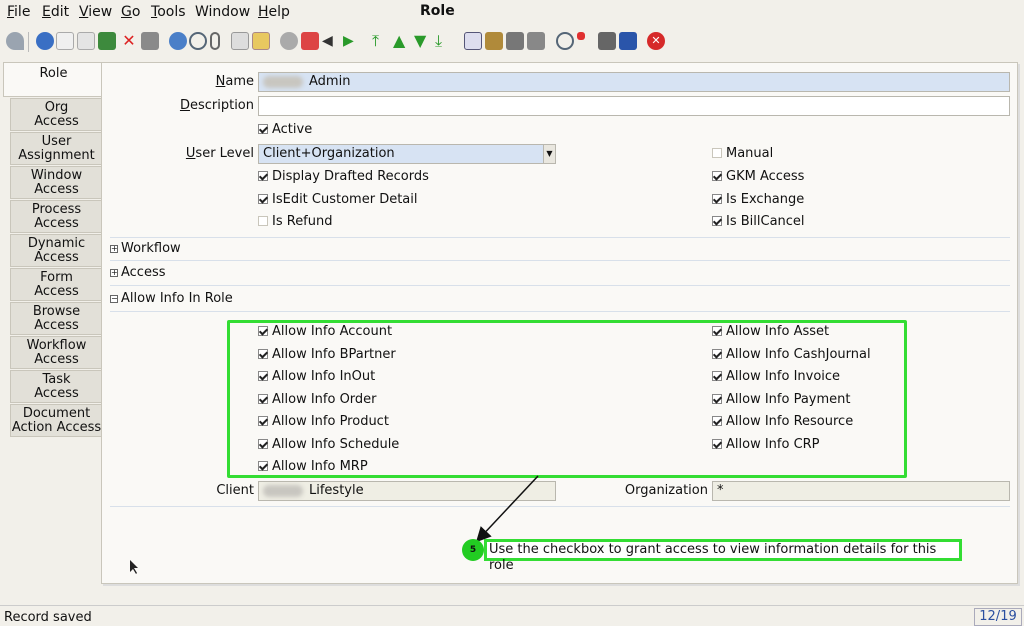 Image resolution: width=1024 pixels, height=626 pixels. I want to click on print-preview-icon, so click(515, 41).